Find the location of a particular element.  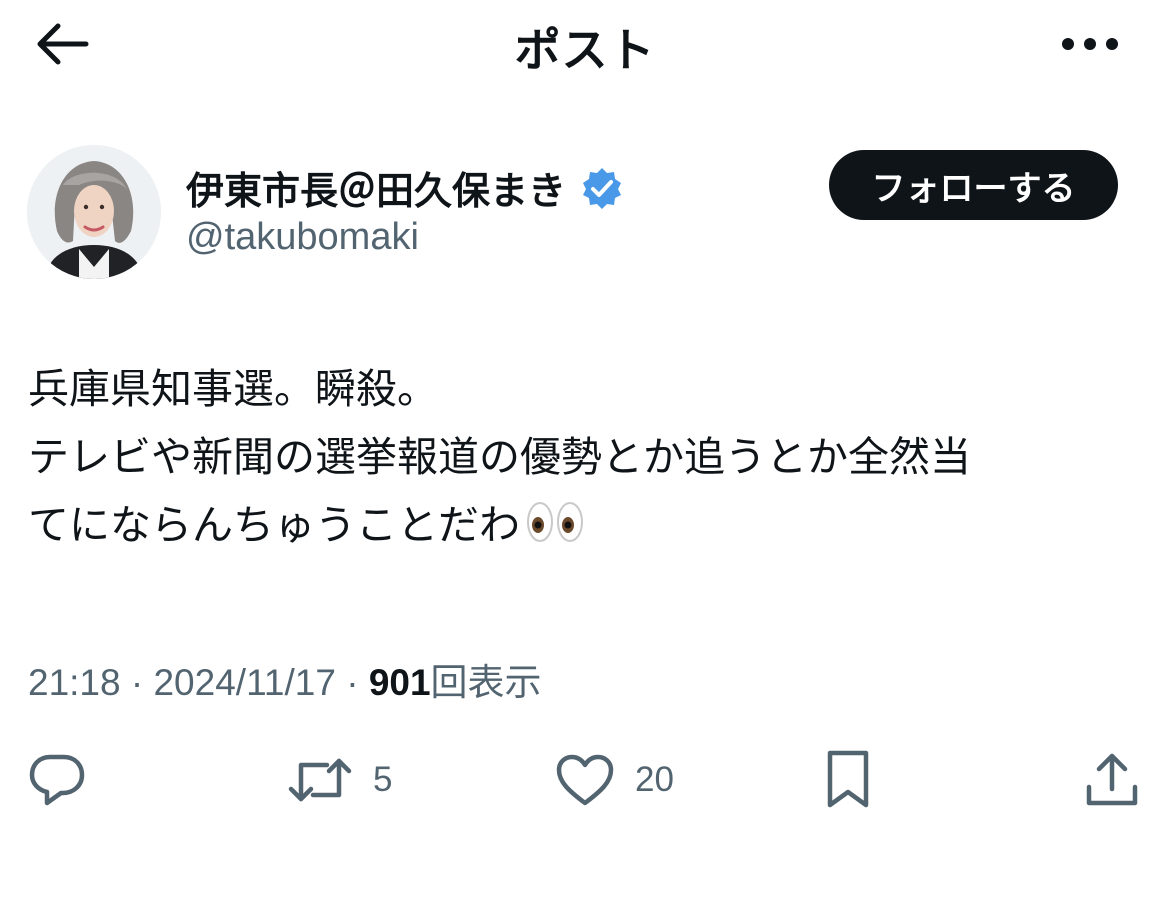

like-button: 20 is located at coordinates (614, 780).